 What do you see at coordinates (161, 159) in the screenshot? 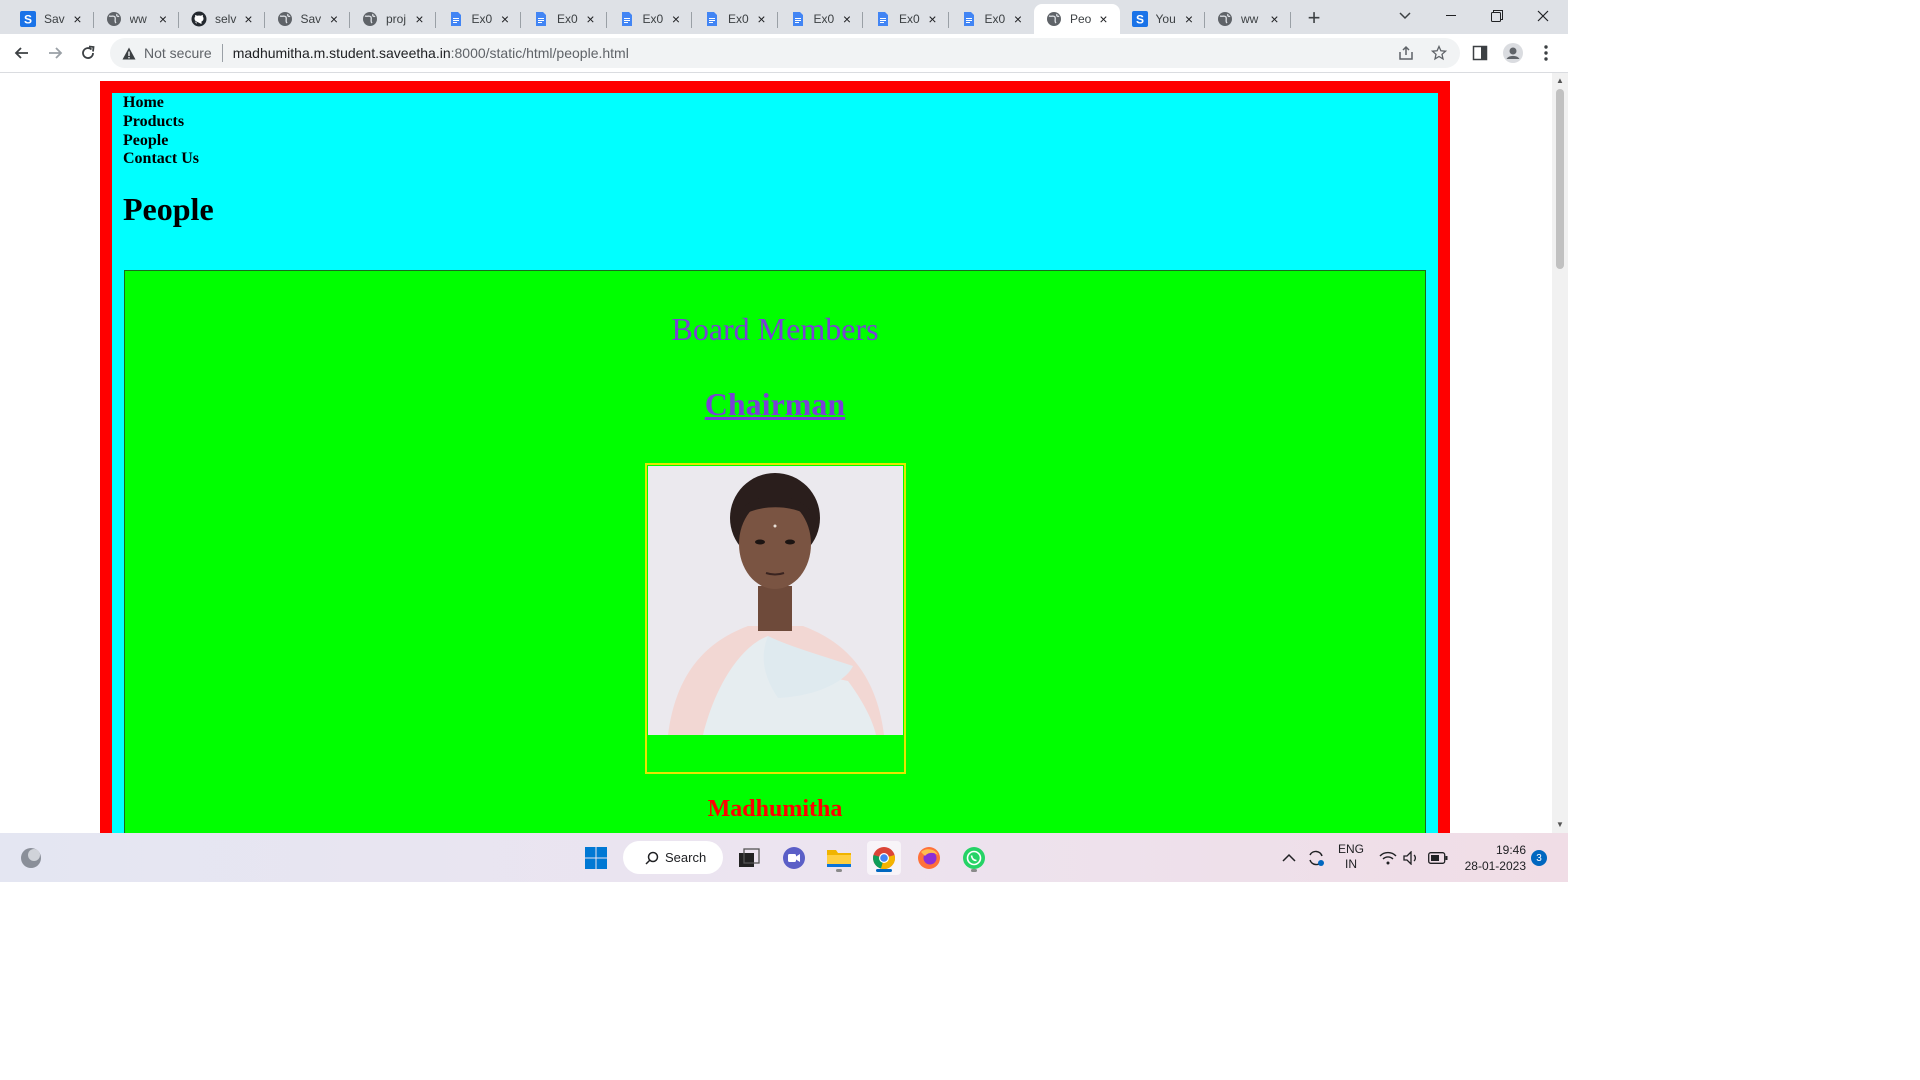
I see `nav-contact-us: Contact Us` at bounding box center [161, 159].